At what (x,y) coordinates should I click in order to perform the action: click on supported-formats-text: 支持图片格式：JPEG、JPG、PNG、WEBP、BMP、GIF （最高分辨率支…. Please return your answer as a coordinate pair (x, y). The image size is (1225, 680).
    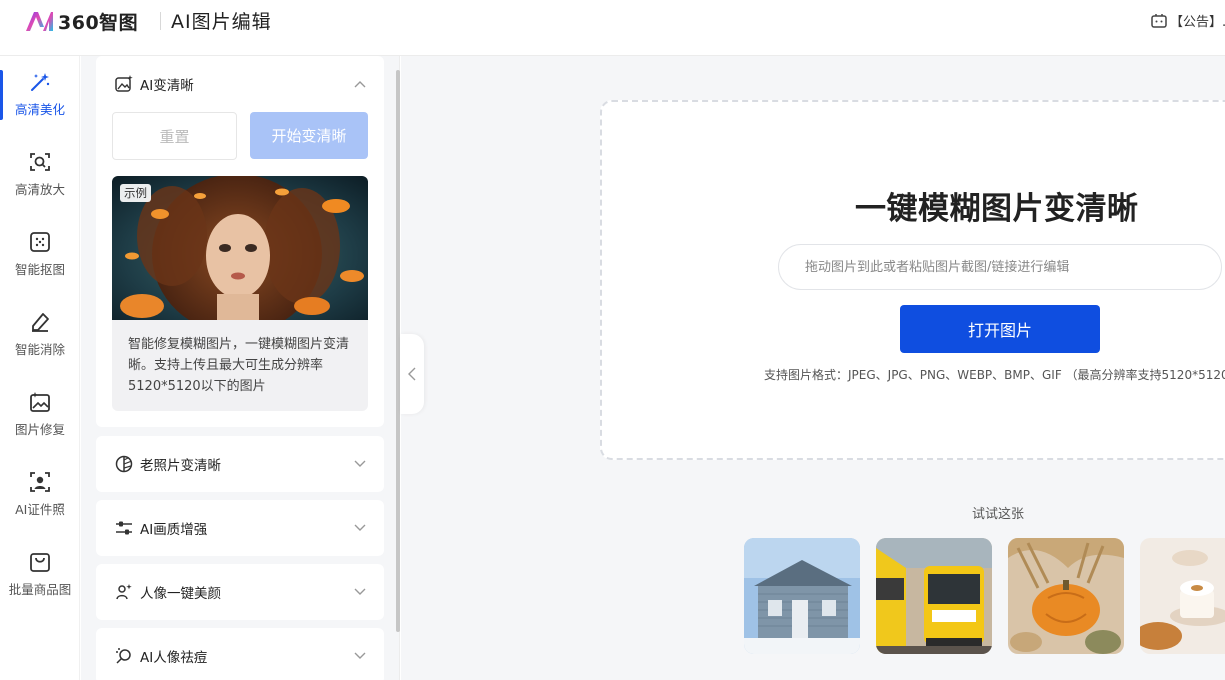
    Looking at the image, I should click on (994, 375).